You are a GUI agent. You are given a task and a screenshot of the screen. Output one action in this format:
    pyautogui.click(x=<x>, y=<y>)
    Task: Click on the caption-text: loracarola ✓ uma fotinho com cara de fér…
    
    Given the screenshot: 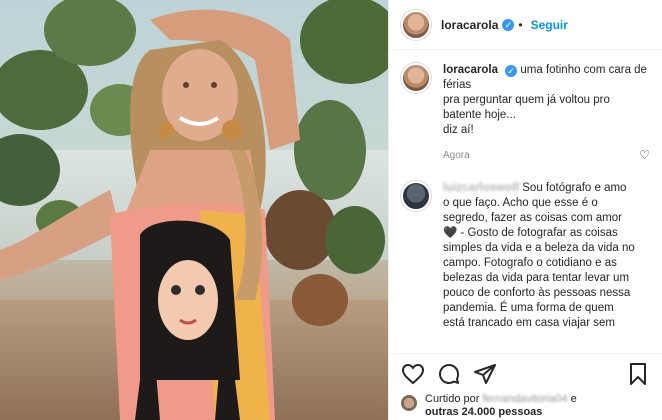 What is the action you would take?
    pyautogui.click(x=546, y=100)
    